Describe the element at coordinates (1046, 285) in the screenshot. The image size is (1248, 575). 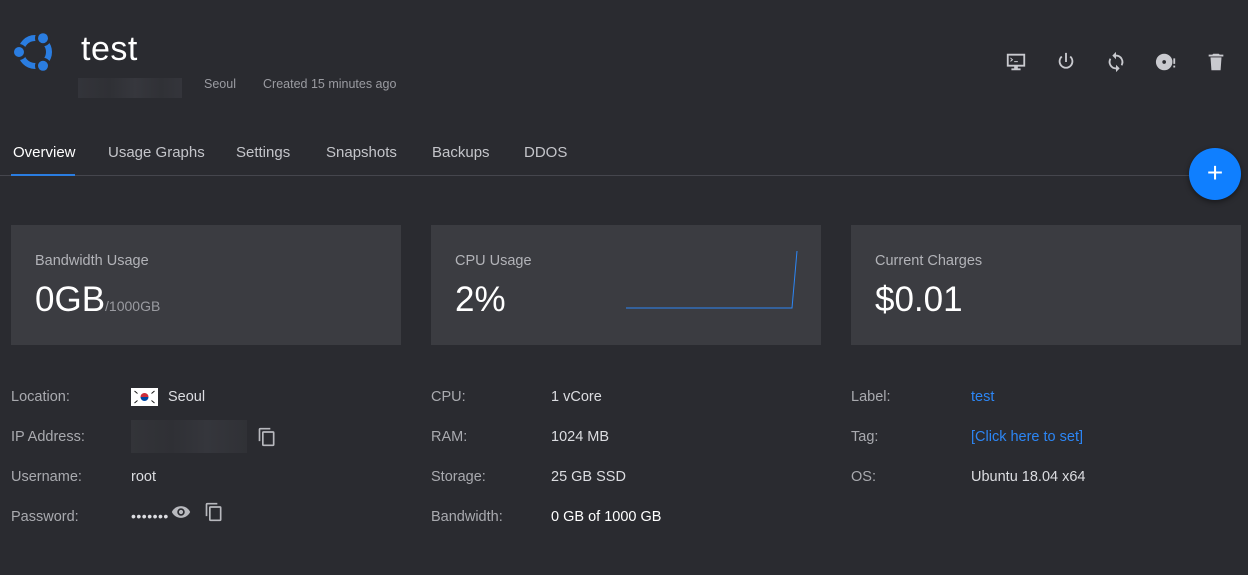
I see `charges-card: Current Charges $0.01` at that location.